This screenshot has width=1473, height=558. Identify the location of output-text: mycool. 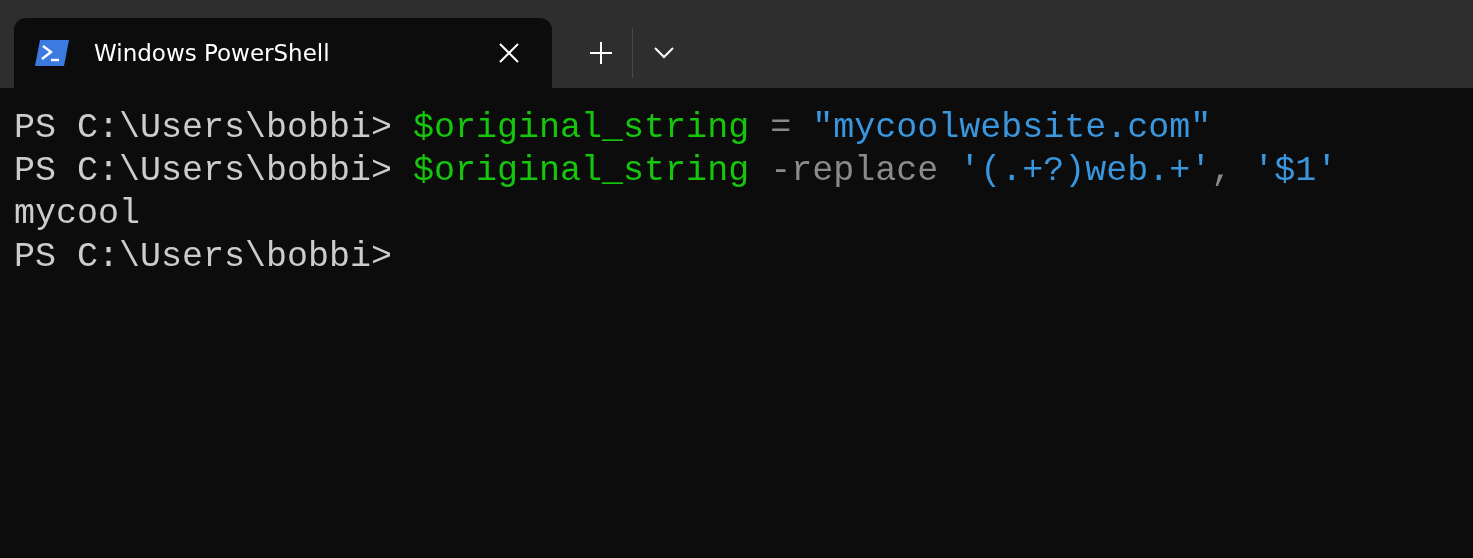
(77, 214).